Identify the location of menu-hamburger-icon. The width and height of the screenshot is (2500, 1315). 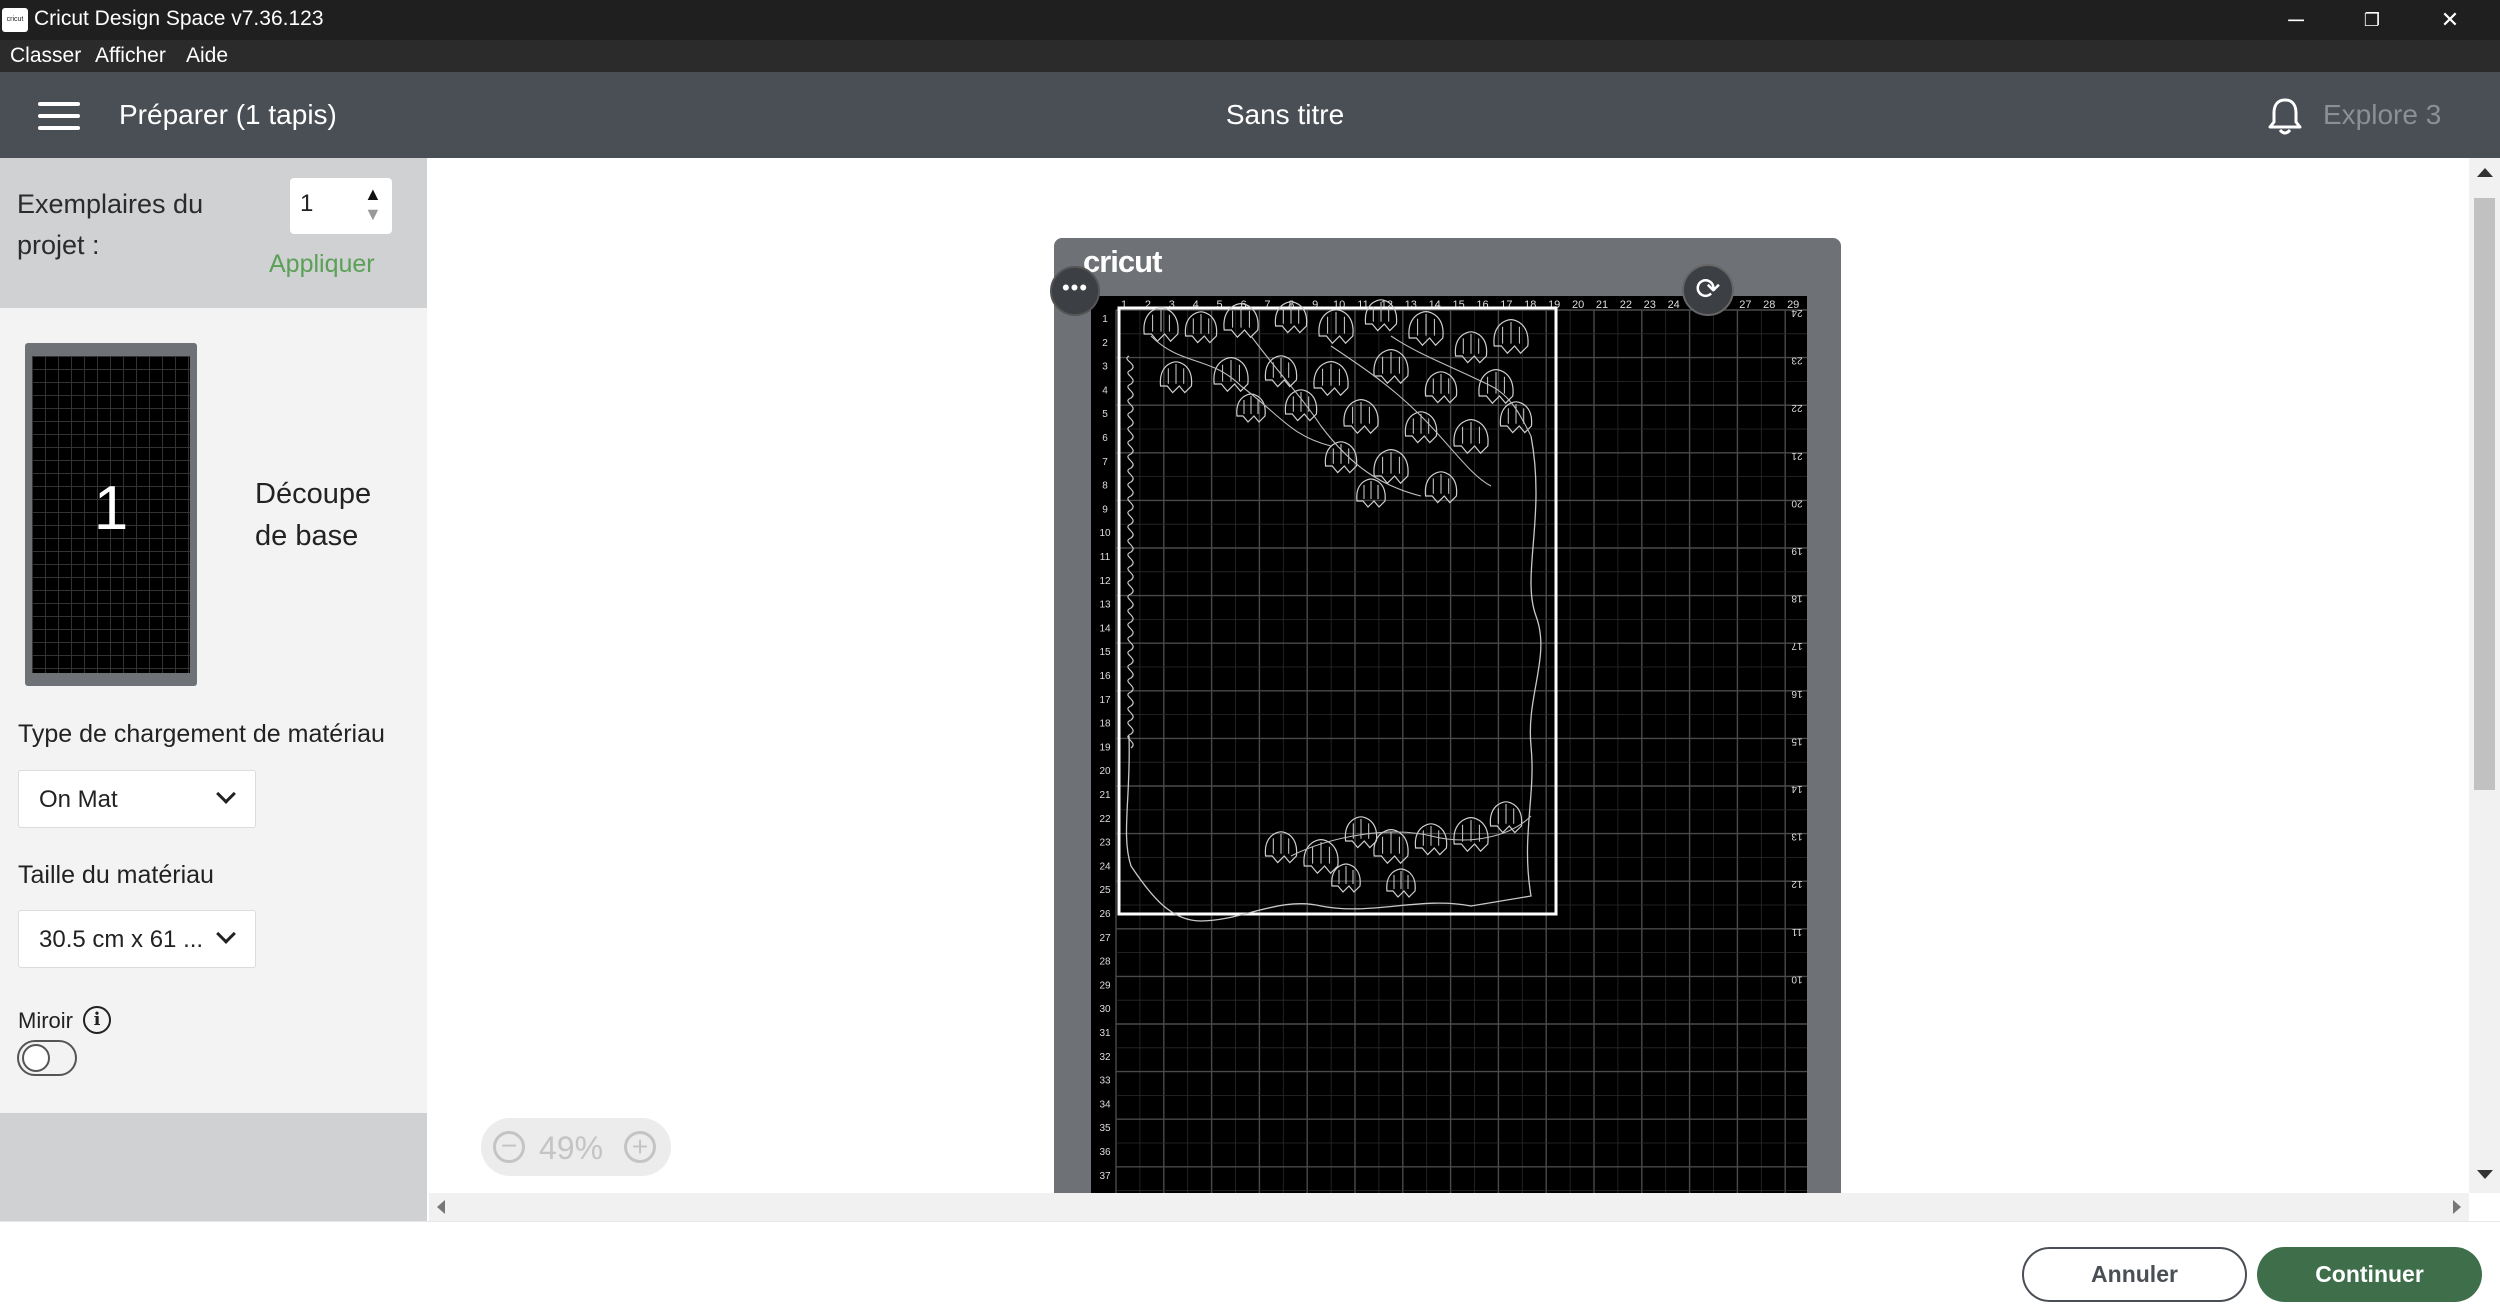
(59, 116).